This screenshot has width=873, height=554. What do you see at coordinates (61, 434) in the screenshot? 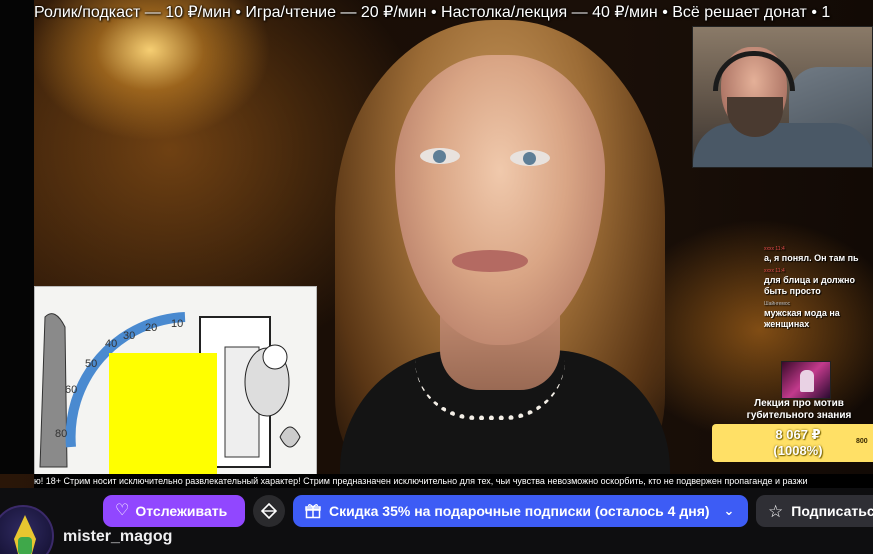
I see `dial-number: 80` at bounding box center [61, 434].